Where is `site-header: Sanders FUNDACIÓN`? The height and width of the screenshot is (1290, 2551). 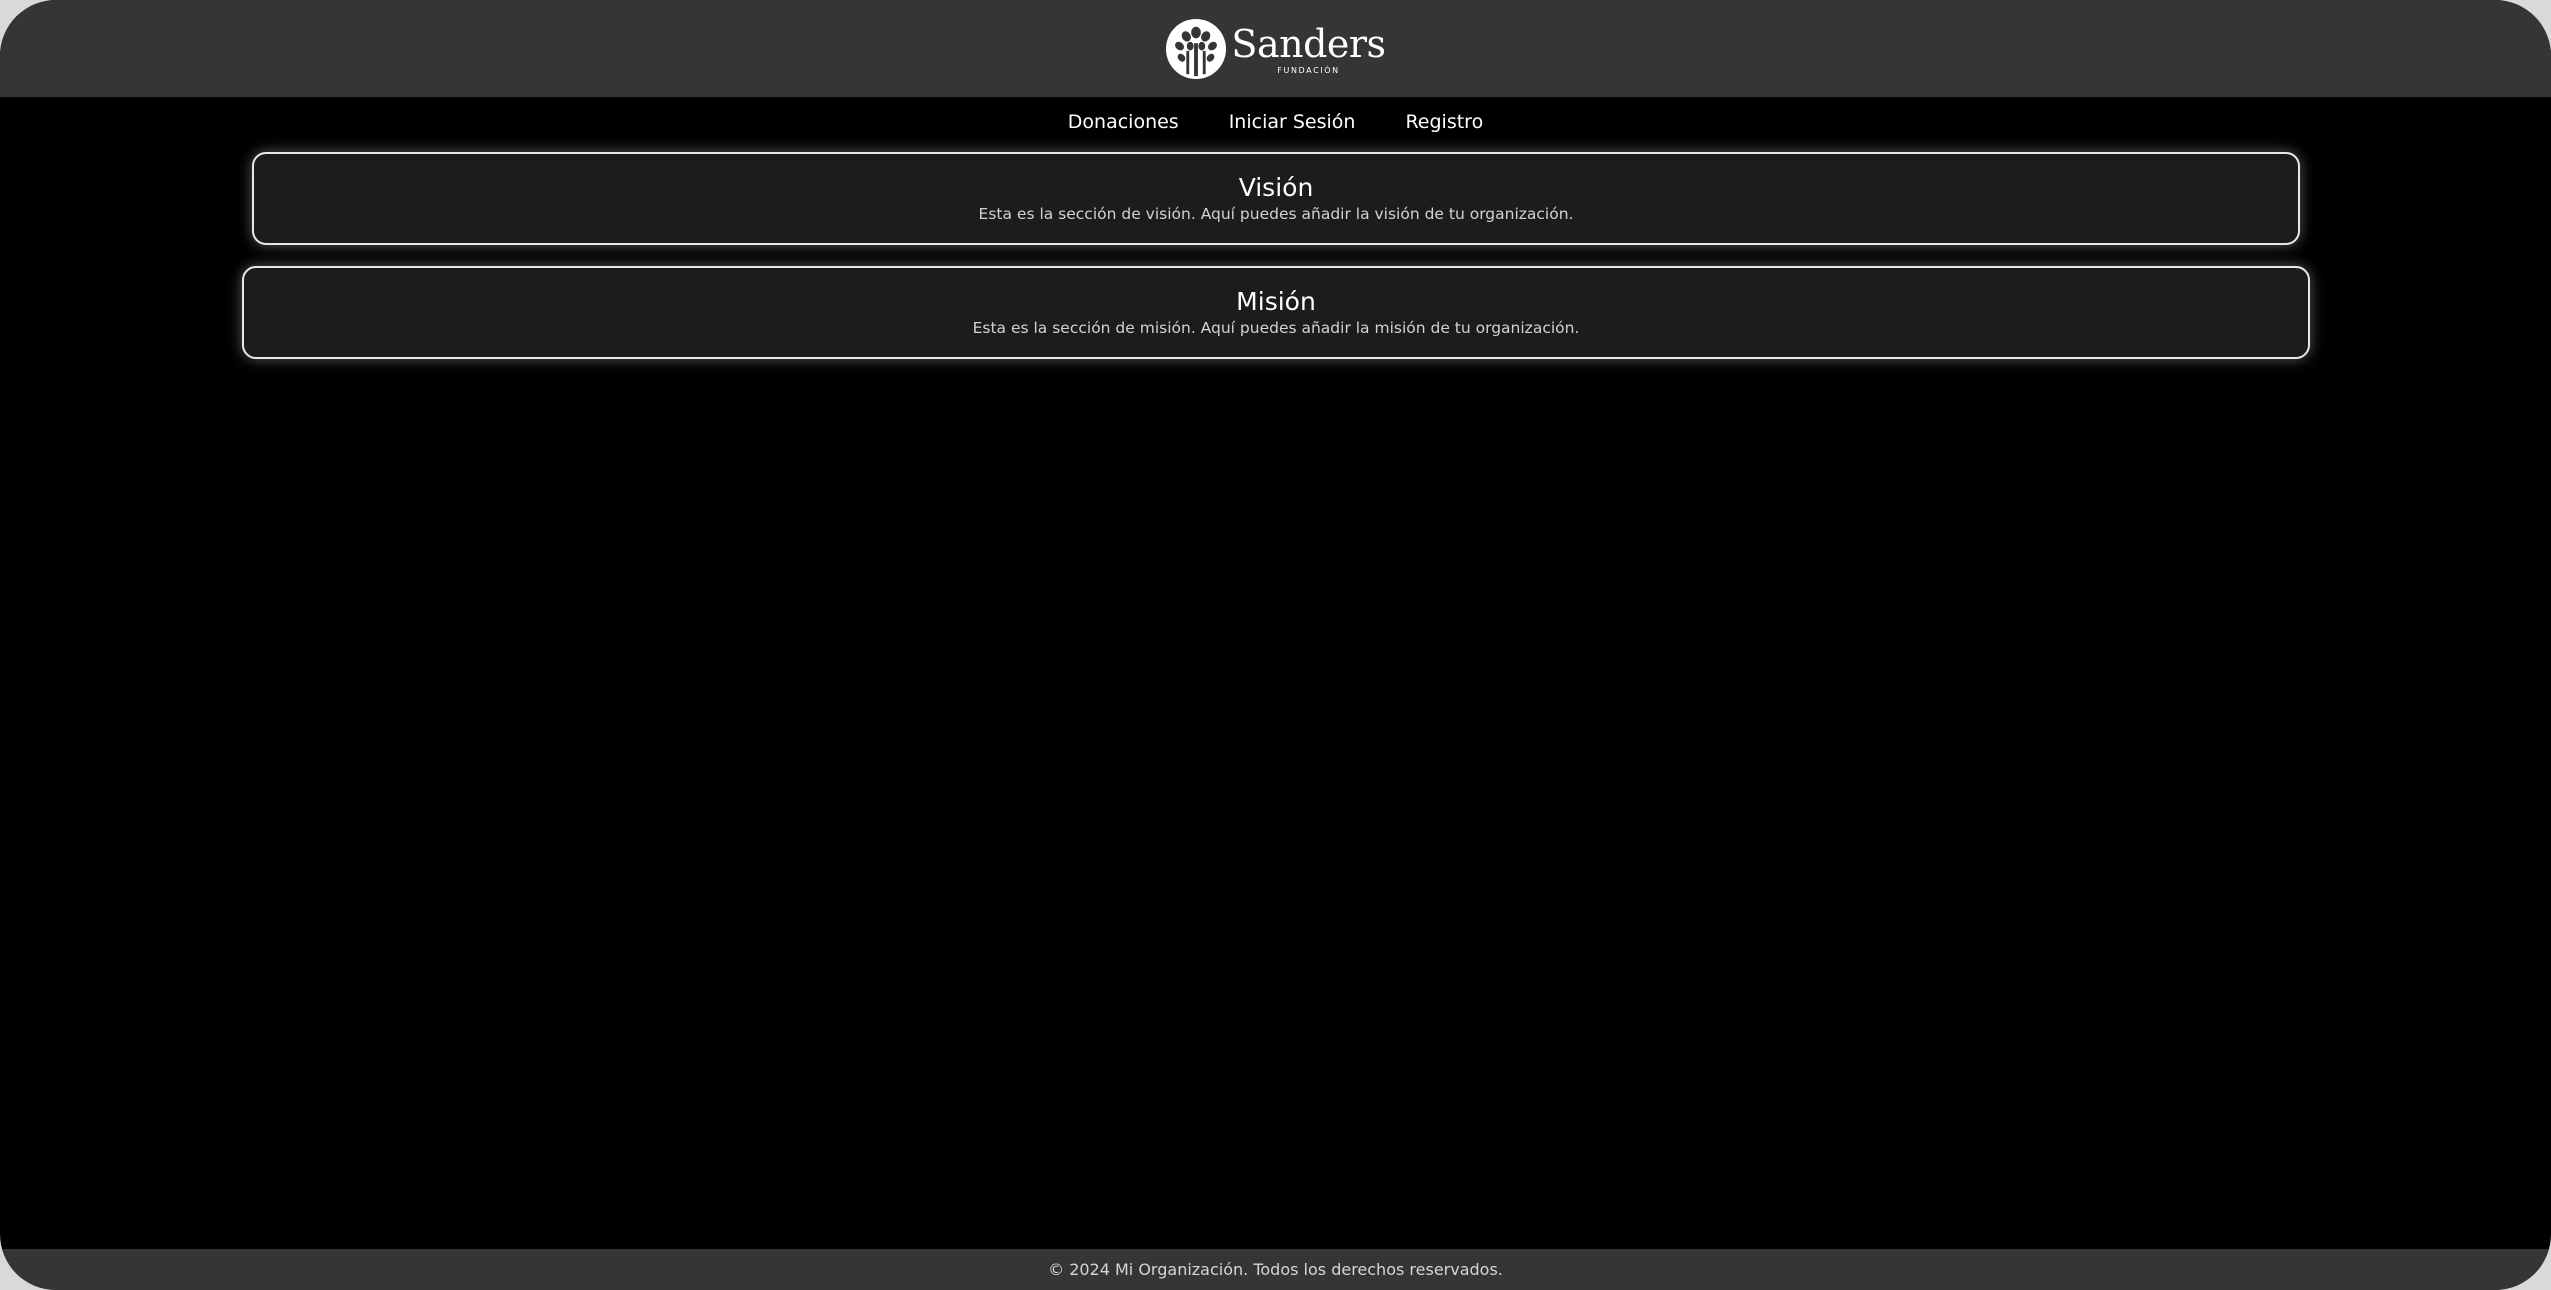 site-header: Sanders FUNDACIÓN is located at coordinates (1275, 48).